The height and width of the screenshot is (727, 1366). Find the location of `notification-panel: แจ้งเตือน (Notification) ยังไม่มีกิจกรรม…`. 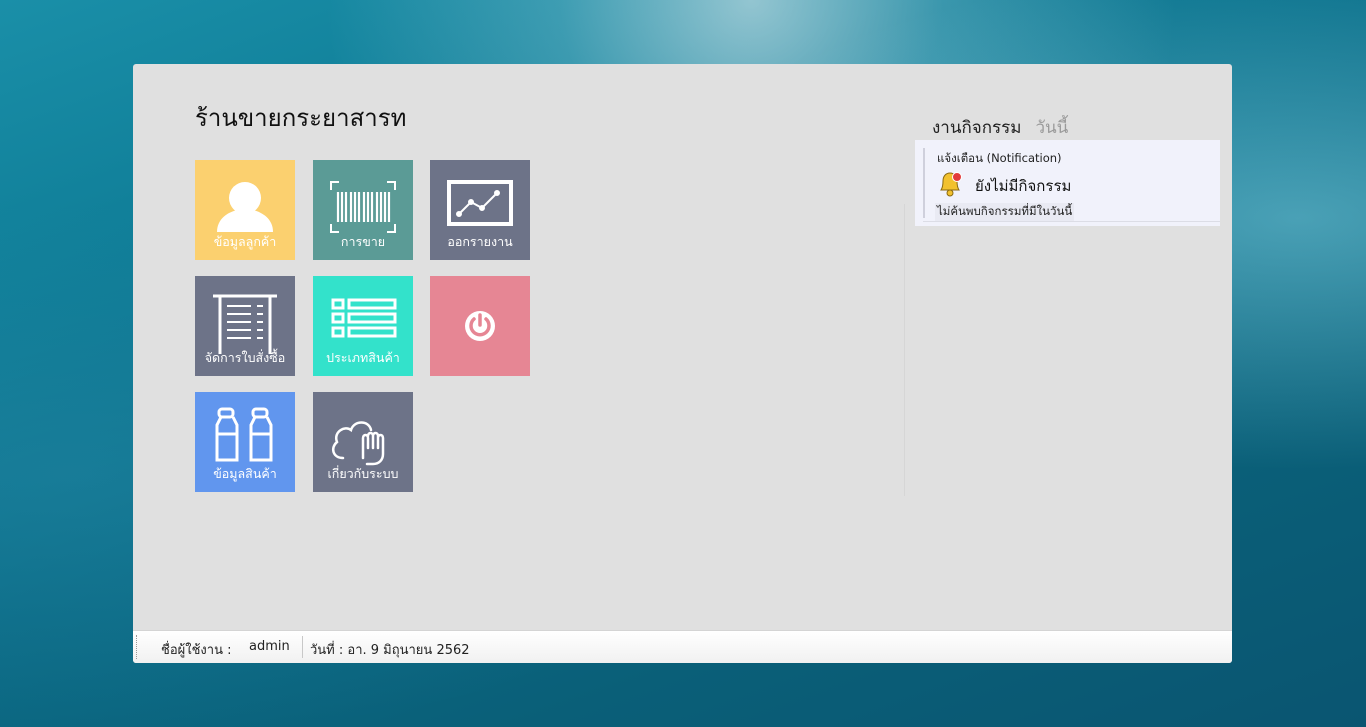

notification-panel: แจ้งเตือน (Notification) ยังไม่มีกิจกรรม… is located at coordinates (1067, 183).